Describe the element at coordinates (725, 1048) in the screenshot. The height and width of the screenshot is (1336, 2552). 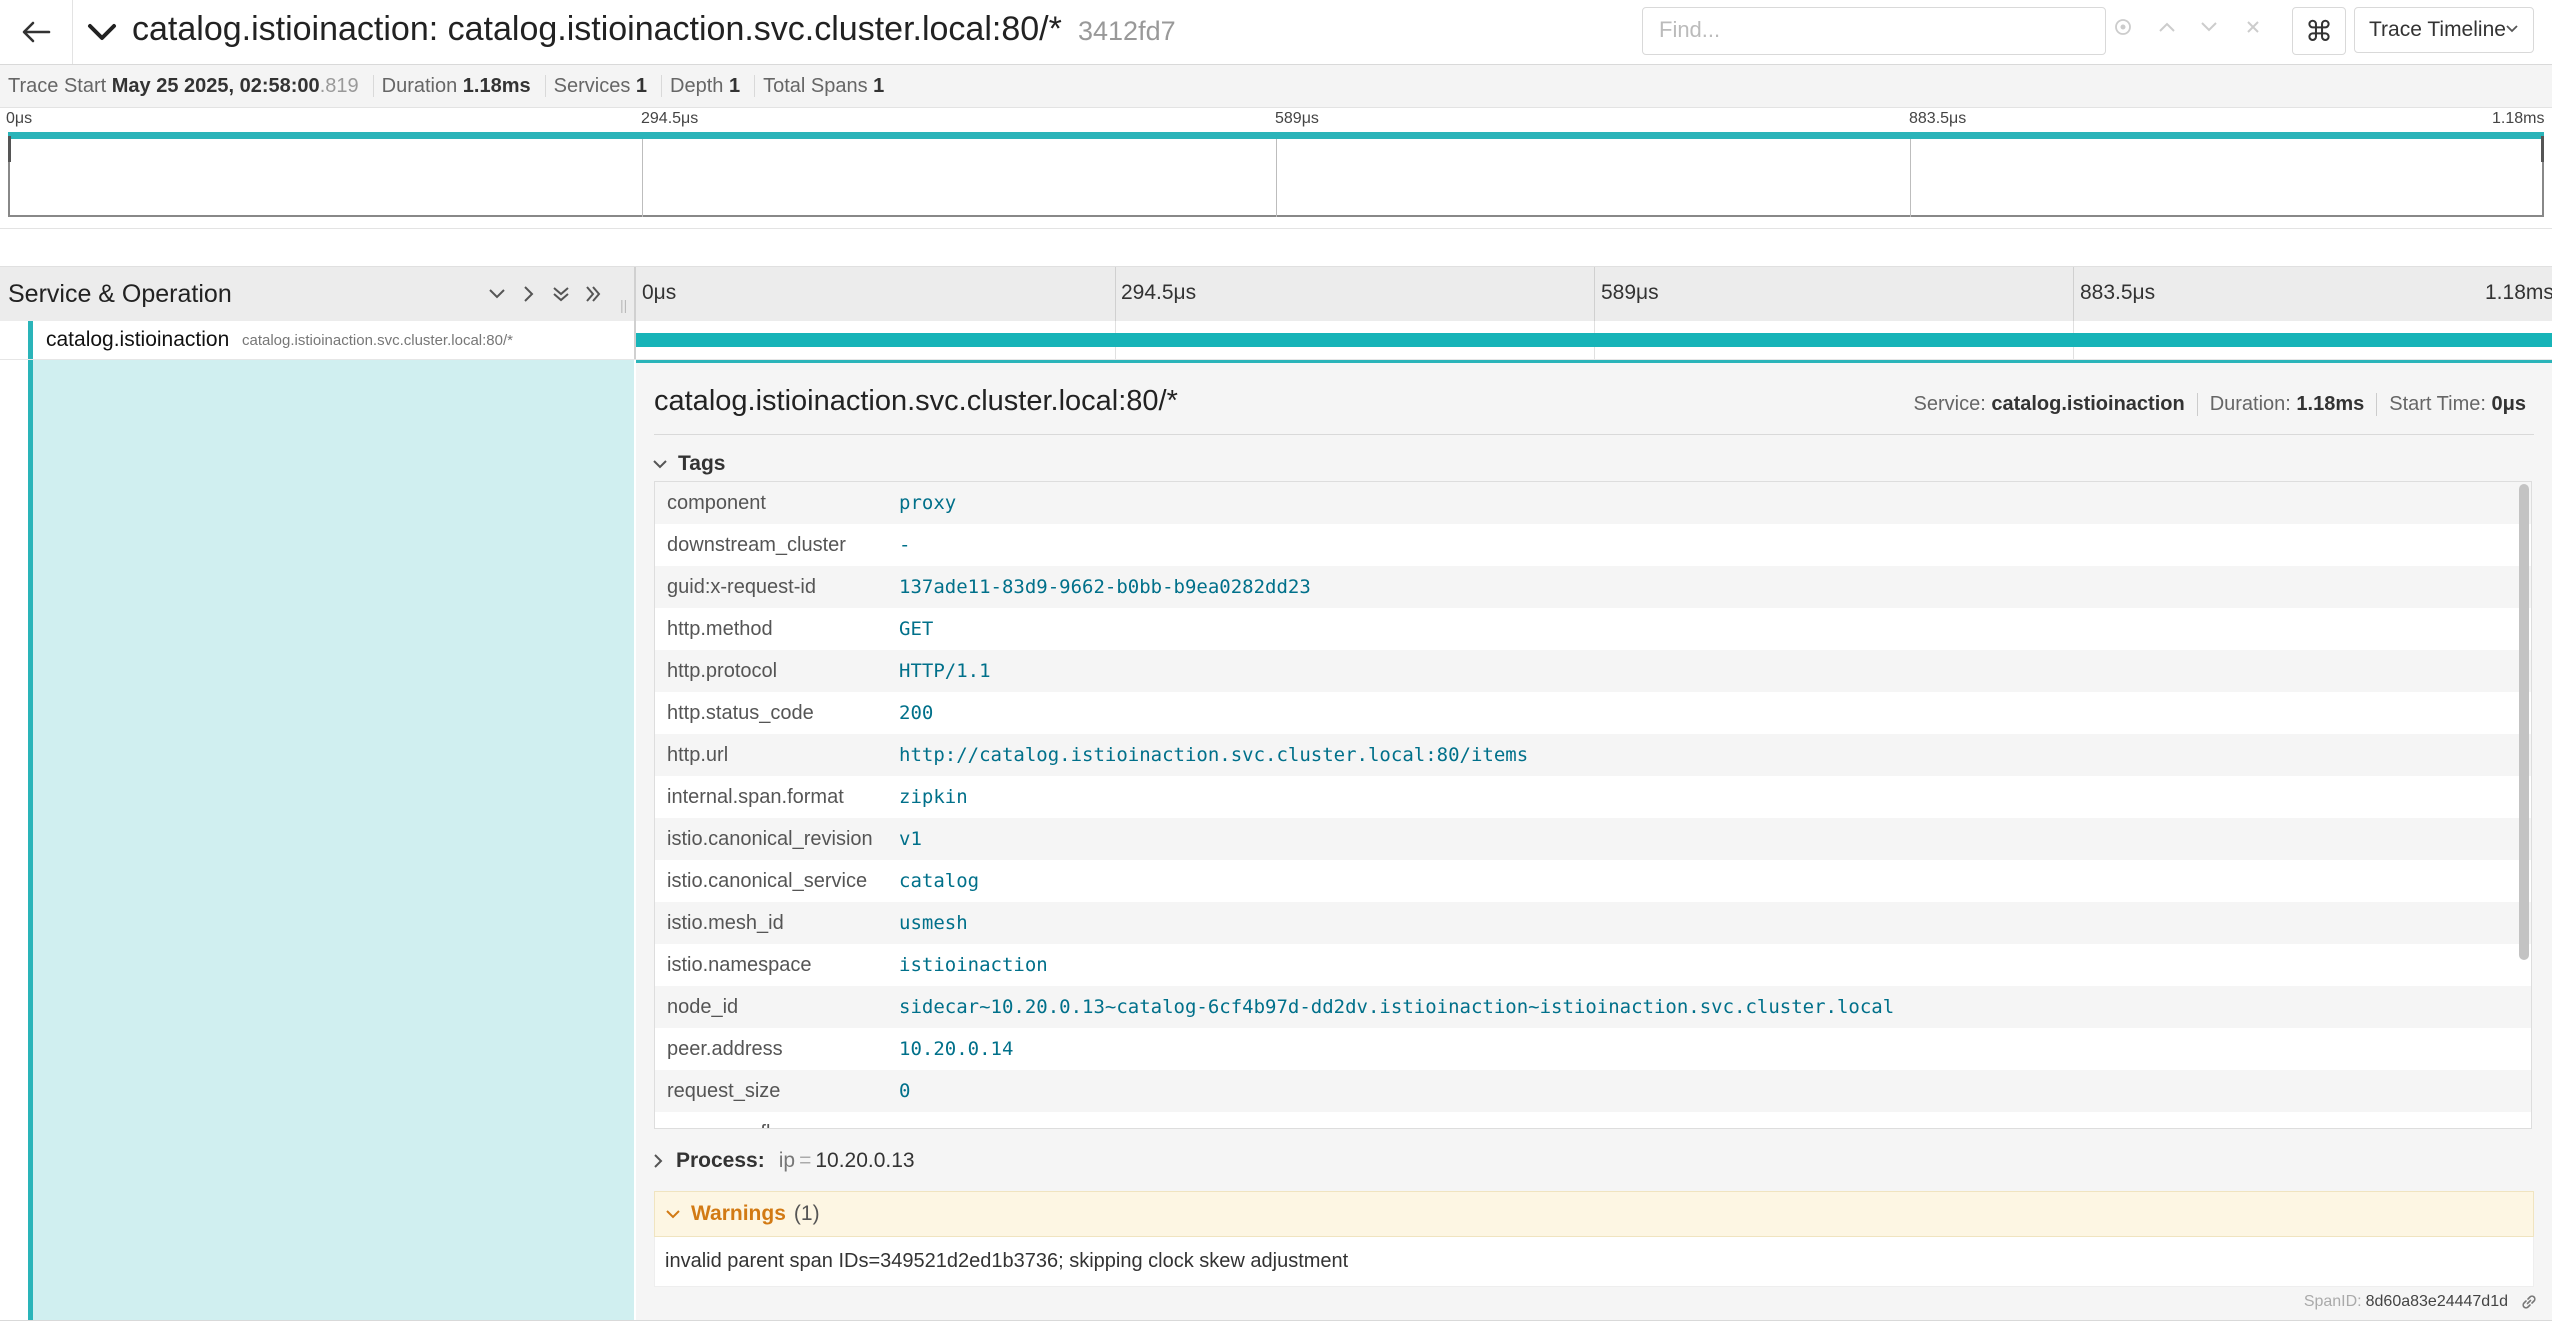
I see `tag-key: peer.address` at that location.